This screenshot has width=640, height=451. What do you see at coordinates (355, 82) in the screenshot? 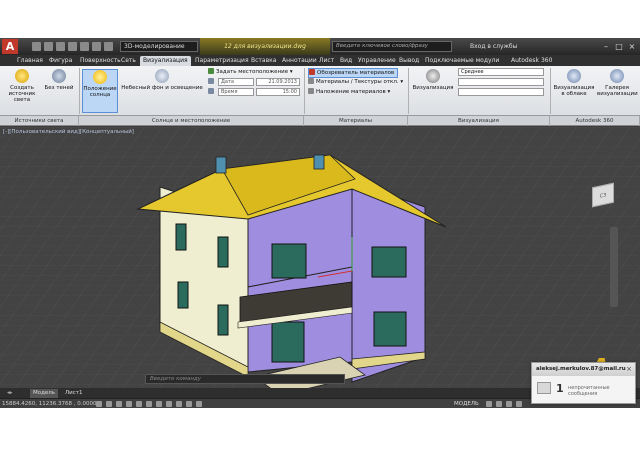
I see `materials-textures-button: Материалы / Текстуры откл. ▾` at bounding box center [355, 82].